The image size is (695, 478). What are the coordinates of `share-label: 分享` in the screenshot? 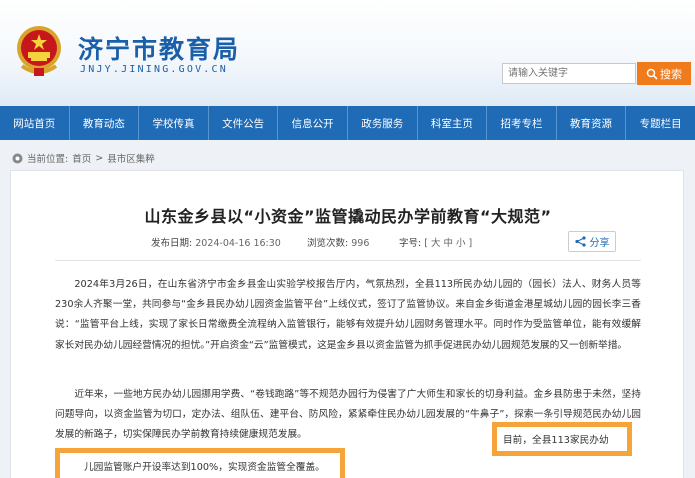 It's located at (599, 243).